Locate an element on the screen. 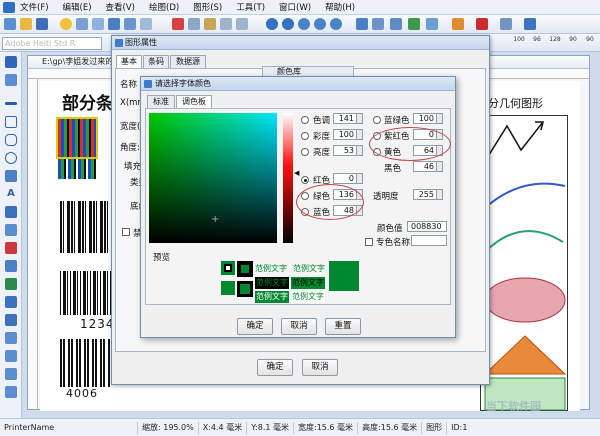 The width and height of the screenshot is (600, 436). tab-datasource: 数据源 is located at coordinates (188, 61).